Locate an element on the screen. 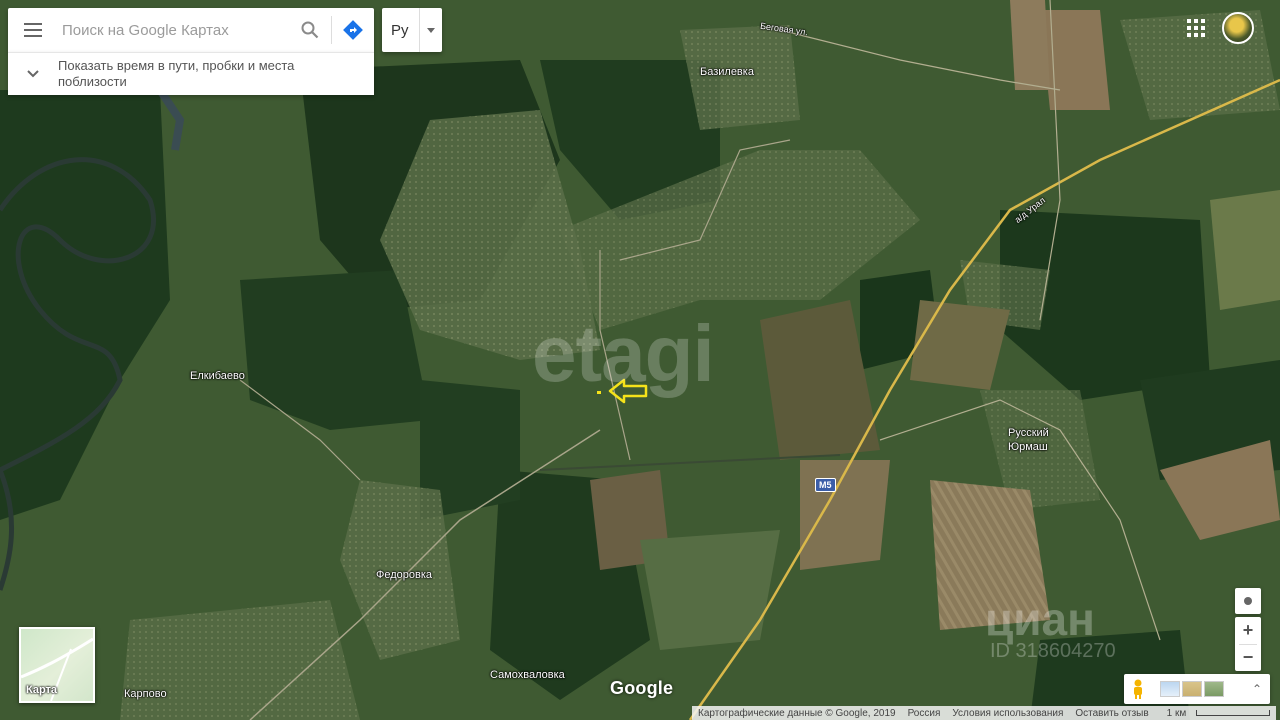 Image resolution: width=1280 pixels, height=720 pixels. label-russkiy-yurmash: Русский Юрмаш is located at coordinates (1028, 440).